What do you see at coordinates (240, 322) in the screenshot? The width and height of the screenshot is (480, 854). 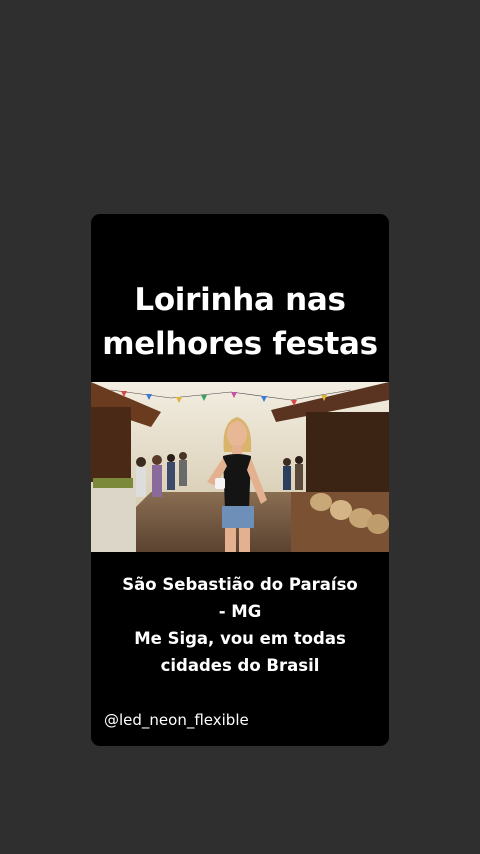 I see `post-title: Loirinha nas melhores festas` at bounding box center [240, 322].